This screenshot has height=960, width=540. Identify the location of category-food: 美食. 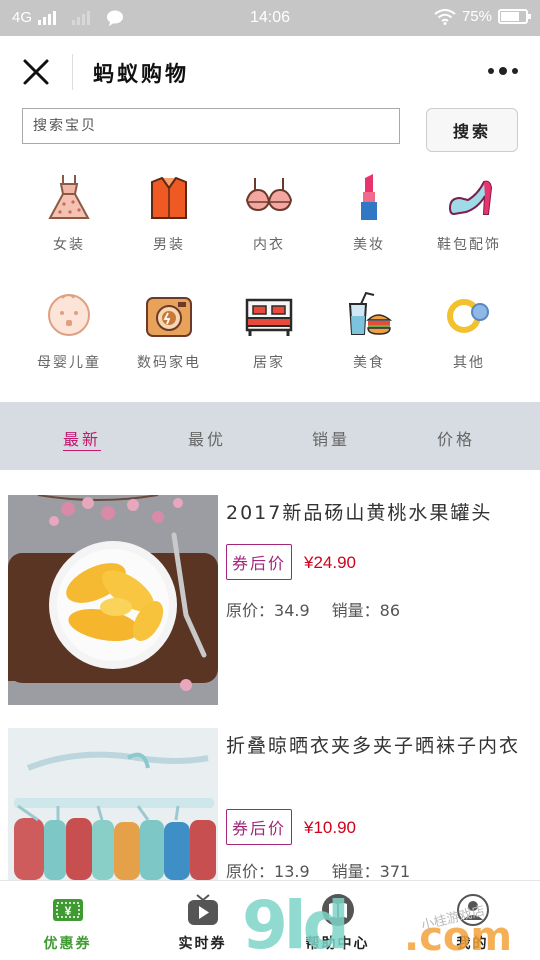
(369, 331).